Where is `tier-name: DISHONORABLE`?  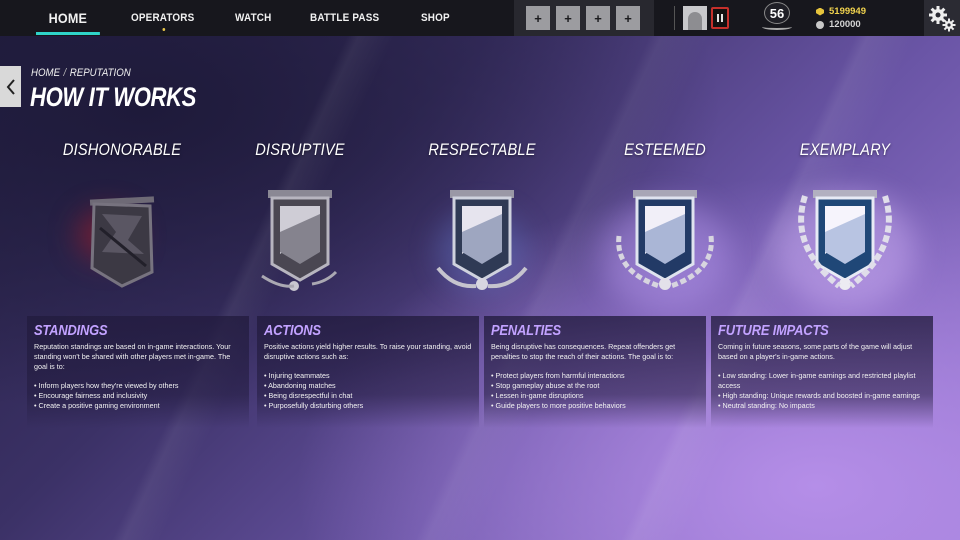 tier-name: DISHONORABLE is located at coordinates (122, 149).